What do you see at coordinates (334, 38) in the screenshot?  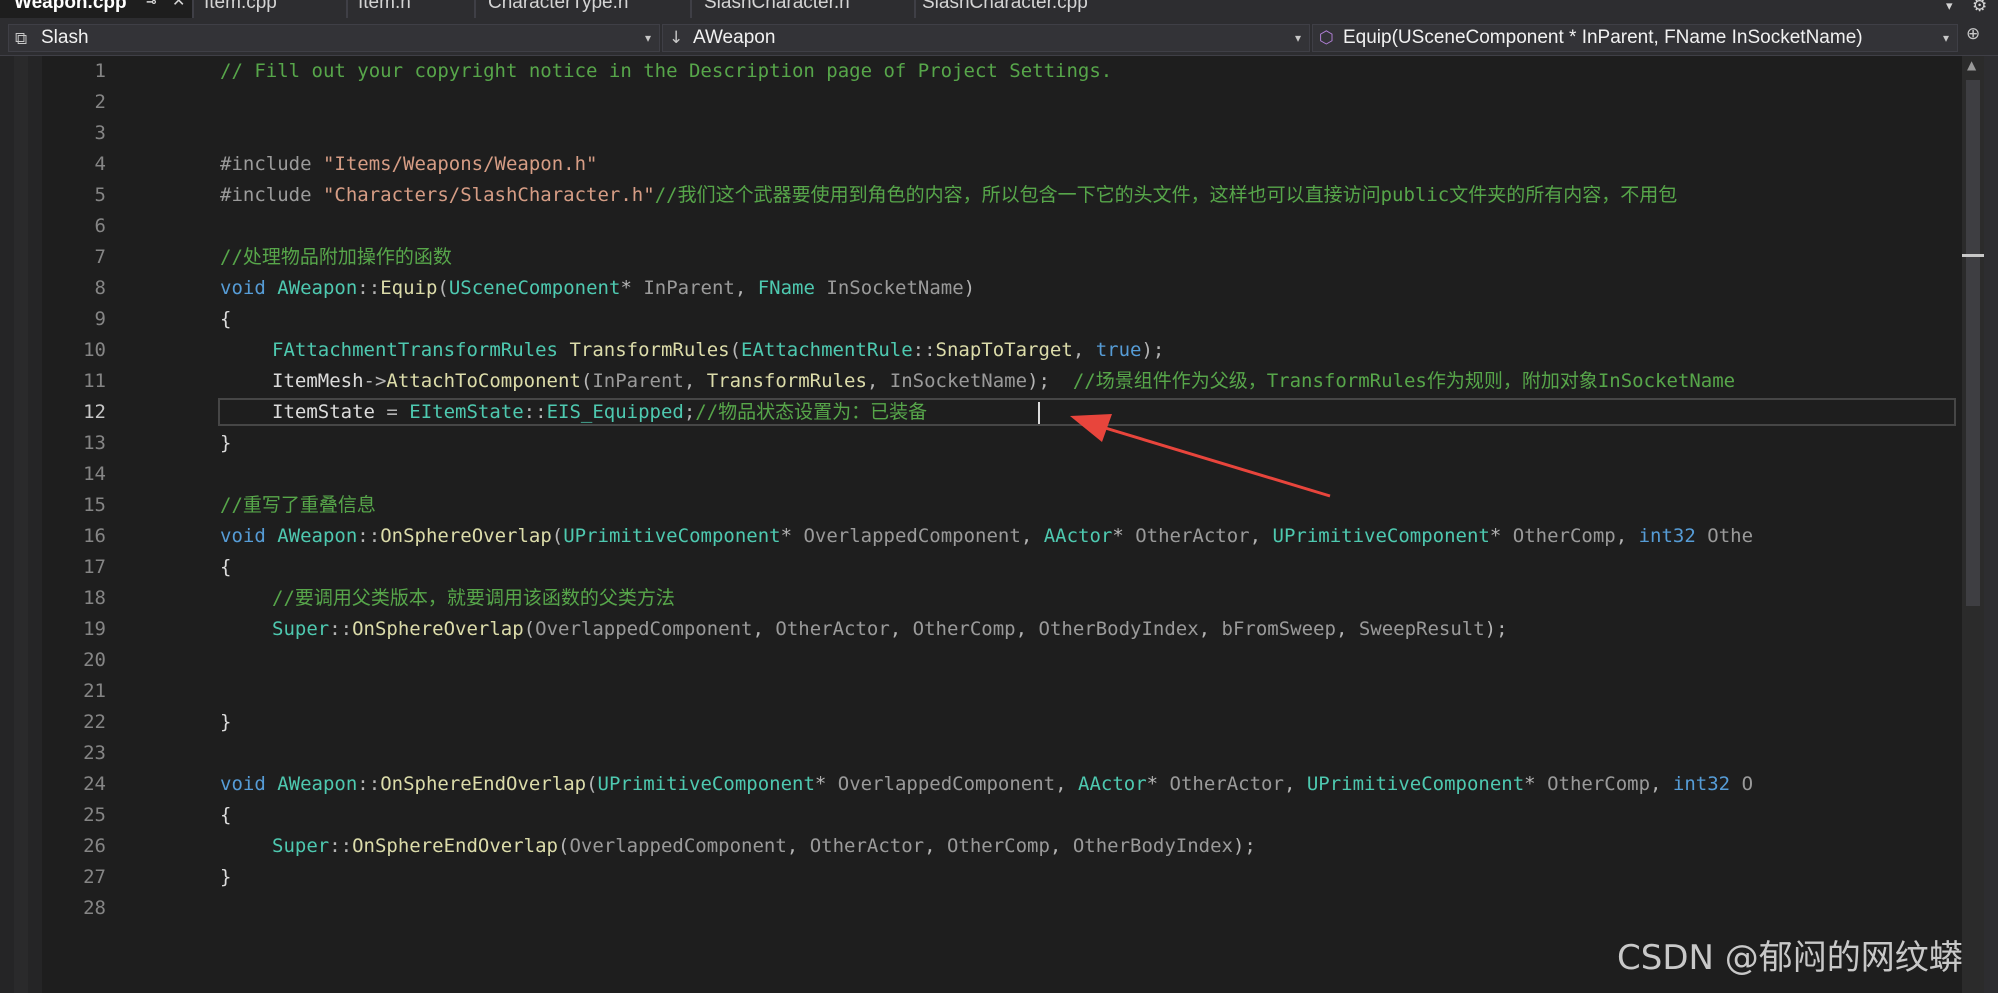 I see `project-dropdown: ⧉ Slash ▾` at bounding box center [334, 38].